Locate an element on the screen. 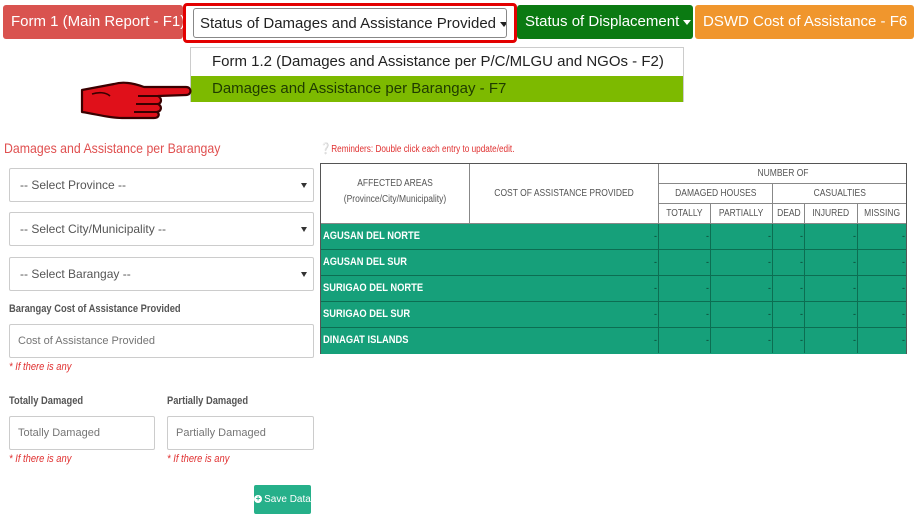  header-casualties: CASUALTIES is located at coordinates (839, 194).